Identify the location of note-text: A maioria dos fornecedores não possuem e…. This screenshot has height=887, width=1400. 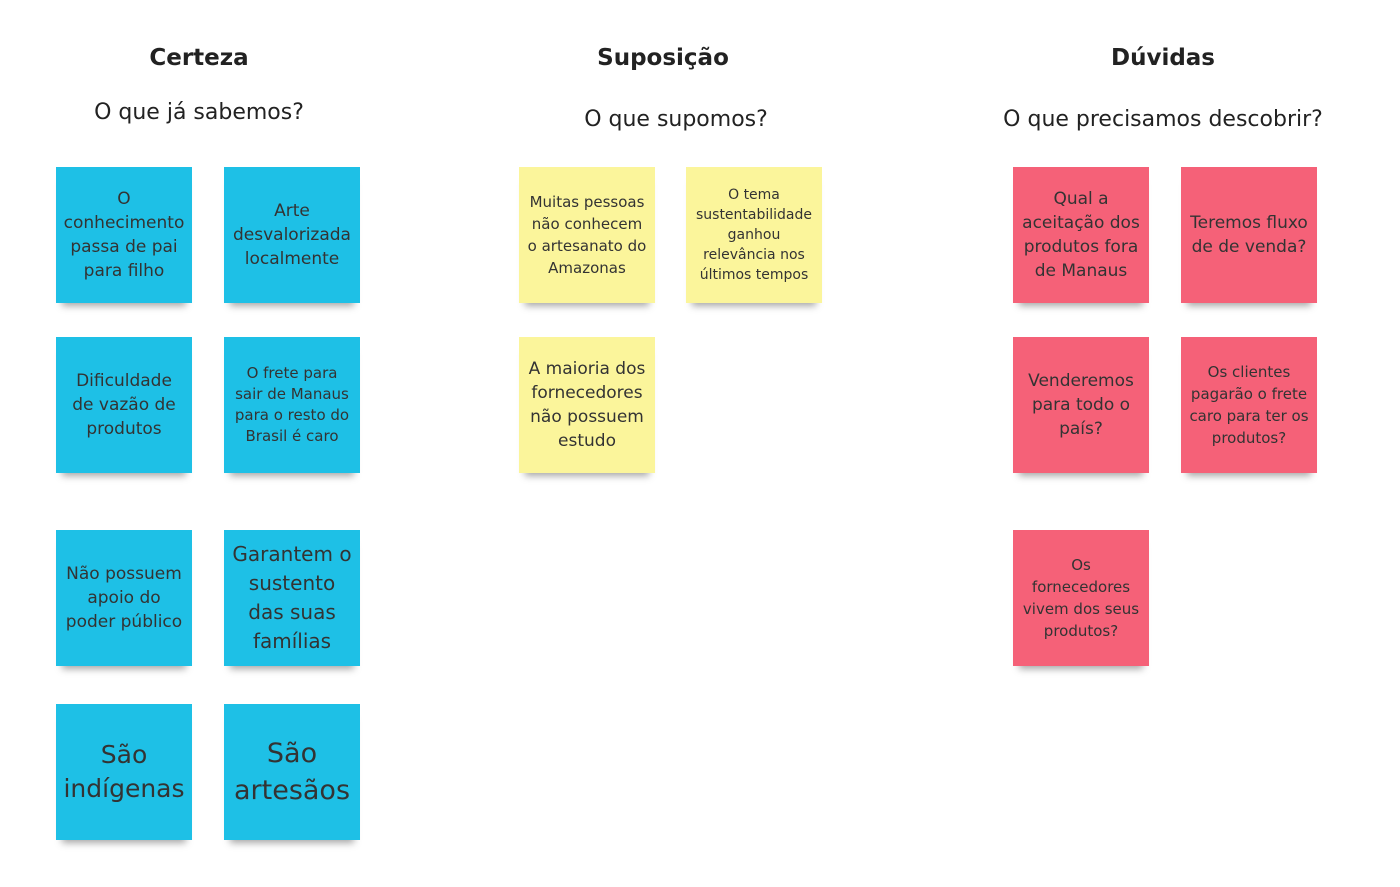
(587, 405).